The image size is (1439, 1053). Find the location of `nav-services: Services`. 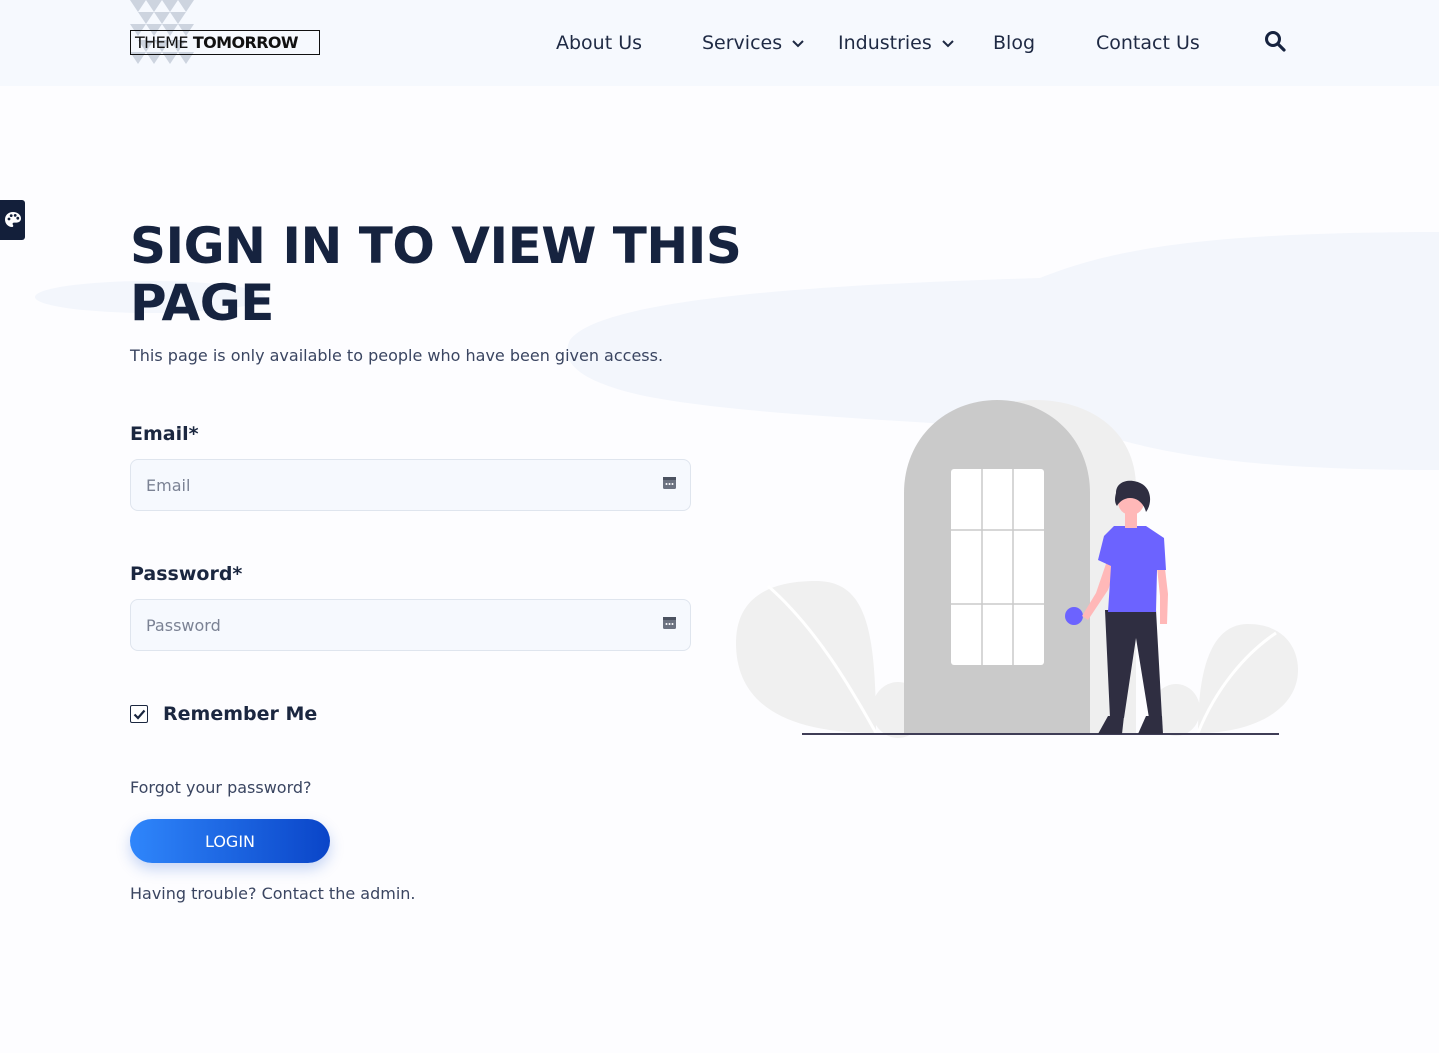

nav-services: Services is located at coordinates (753, 43).